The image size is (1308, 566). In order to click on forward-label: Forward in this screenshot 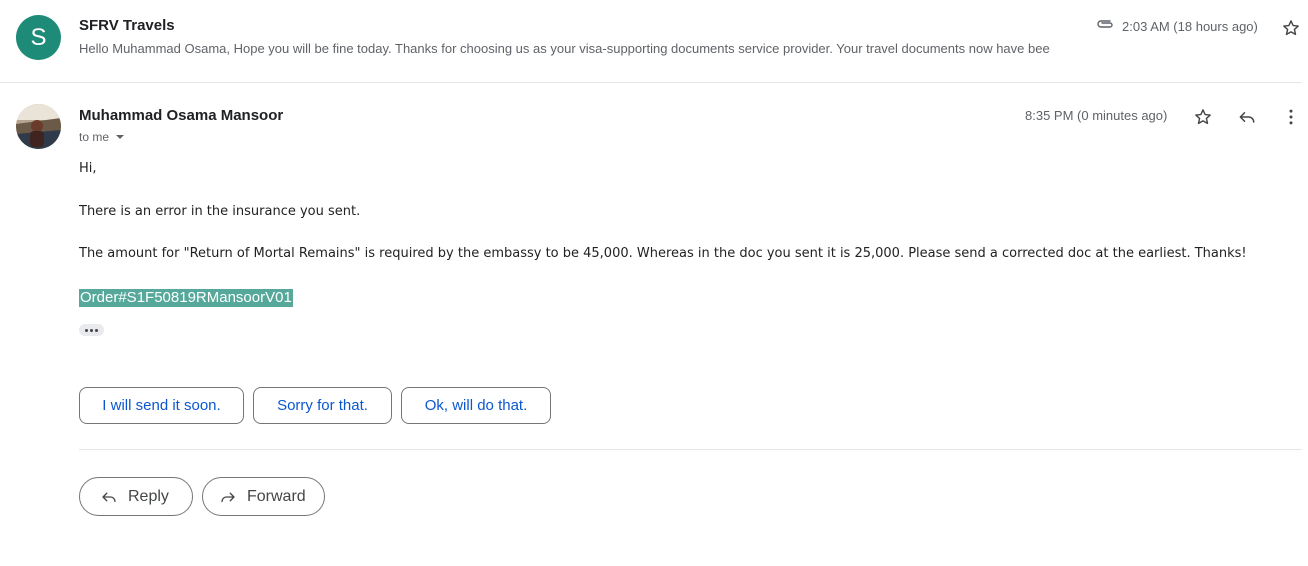, I will do `click(276, 496)`.